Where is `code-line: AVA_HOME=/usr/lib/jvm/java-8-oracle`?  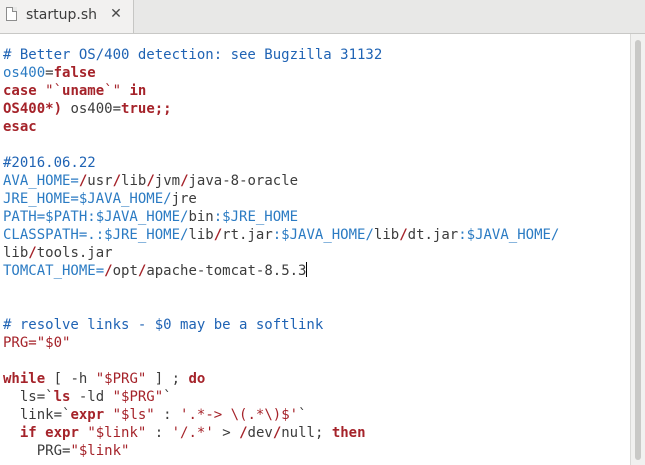
code-line: AVA_HOME=/usr/lib/jvm/java-8-oracle is located at coordinates (151, 181).